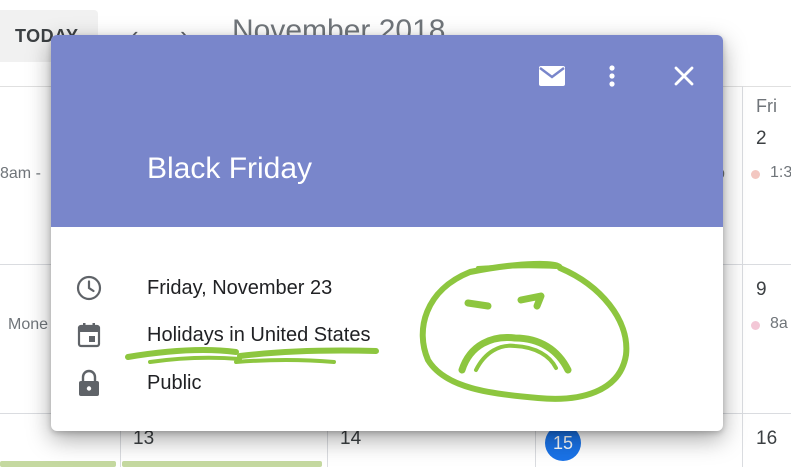  Describe the element at coordinates (761, 139) in the screenshot. I see `day-number: 2` at that location.